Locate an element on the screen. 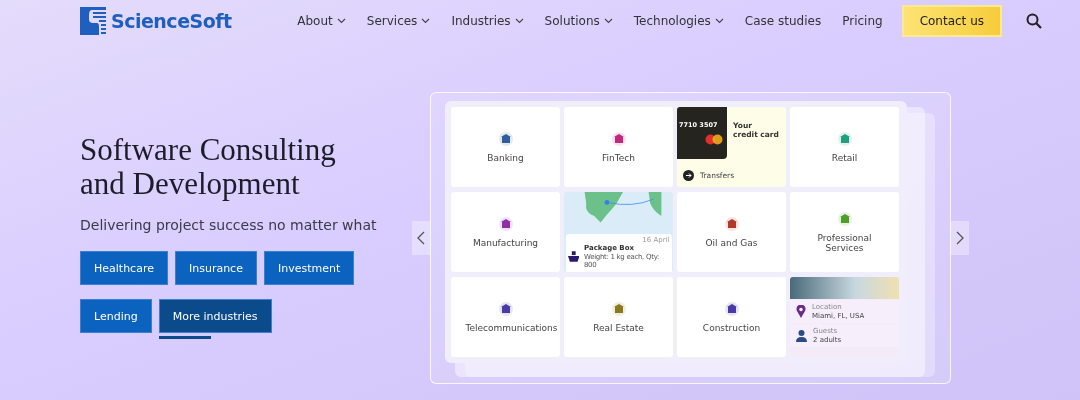 The image size is (1080, 400). industry-tile: FinTech is located at coordinates (618, 147).